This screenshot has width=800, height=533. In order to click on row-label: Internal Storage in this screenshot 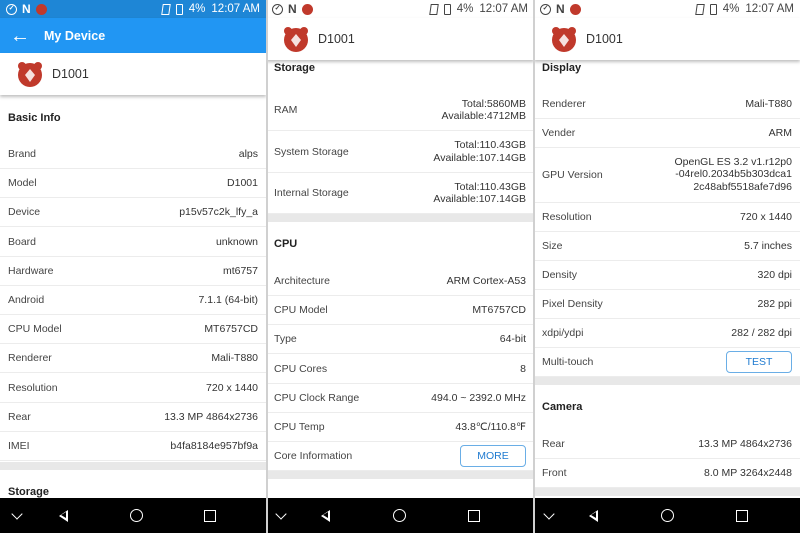, I will do `click(311, 193)`.